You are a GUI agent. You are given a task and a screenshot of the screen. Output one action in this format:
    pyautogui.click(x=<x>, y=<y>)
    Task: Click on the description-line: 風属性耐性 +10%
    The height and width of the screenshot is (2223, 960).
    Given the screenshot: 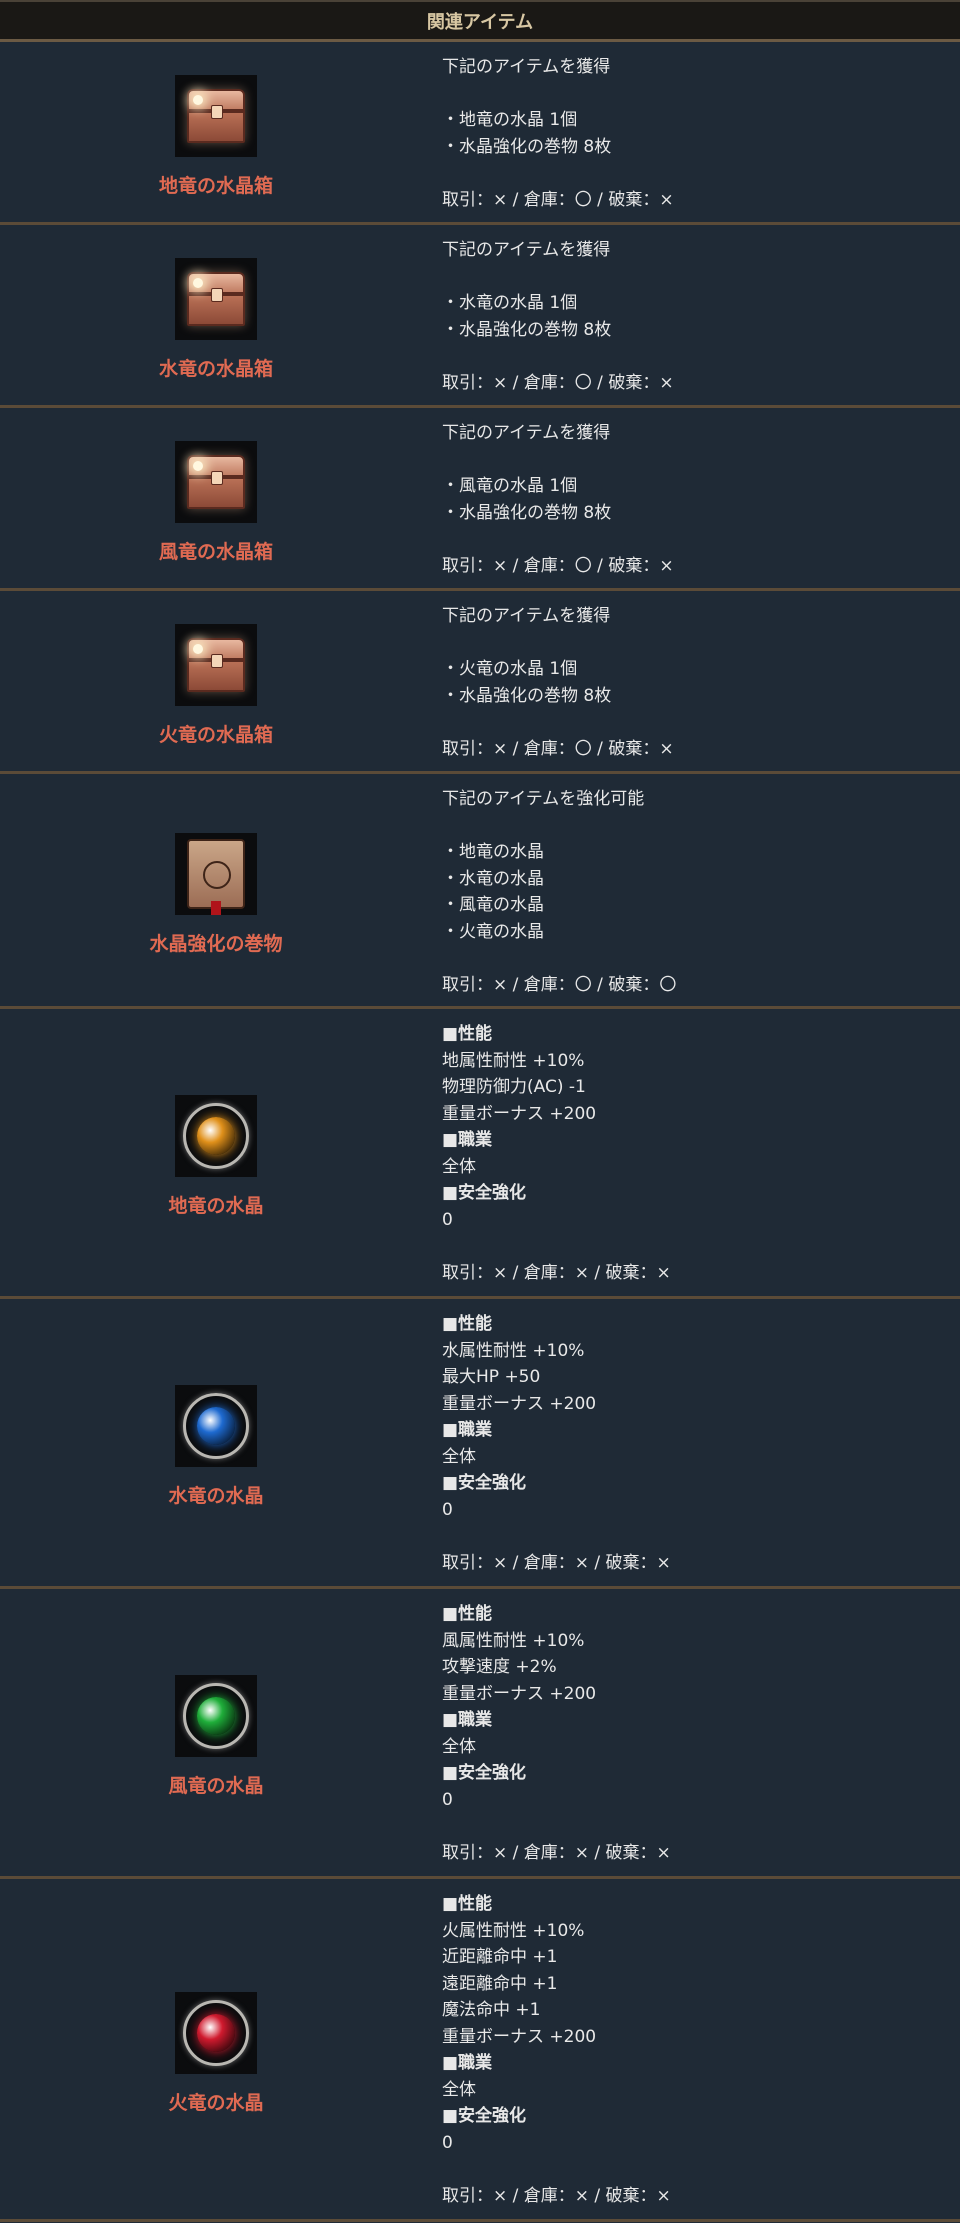 What is the action you would take?
    pyautogui.click(x=513, y=1640)
    